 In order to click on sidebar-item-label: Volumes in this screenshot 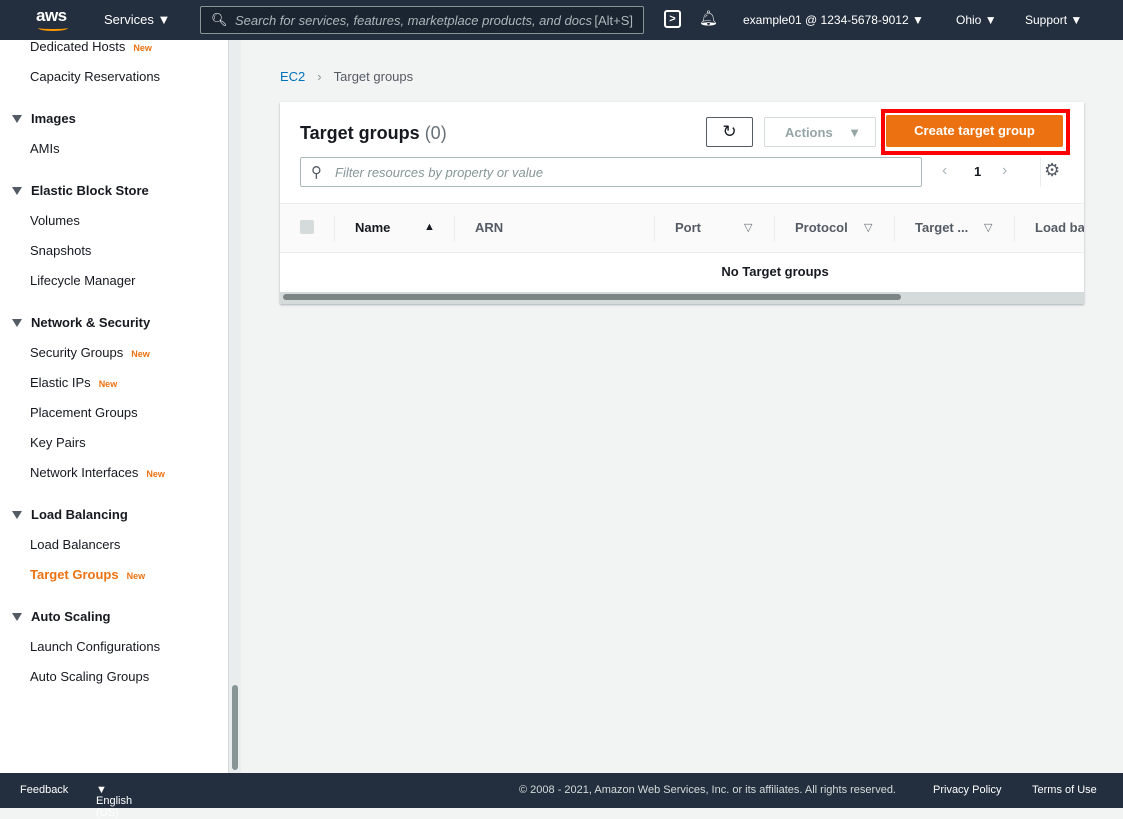, I will do `click(55, 220)`.